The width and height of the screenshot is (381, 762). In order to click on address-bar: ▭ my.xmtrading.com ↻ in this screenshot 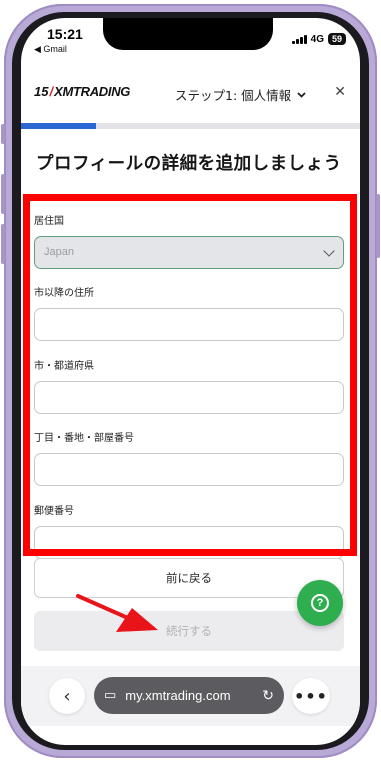, I will do `click(189, 695)`.